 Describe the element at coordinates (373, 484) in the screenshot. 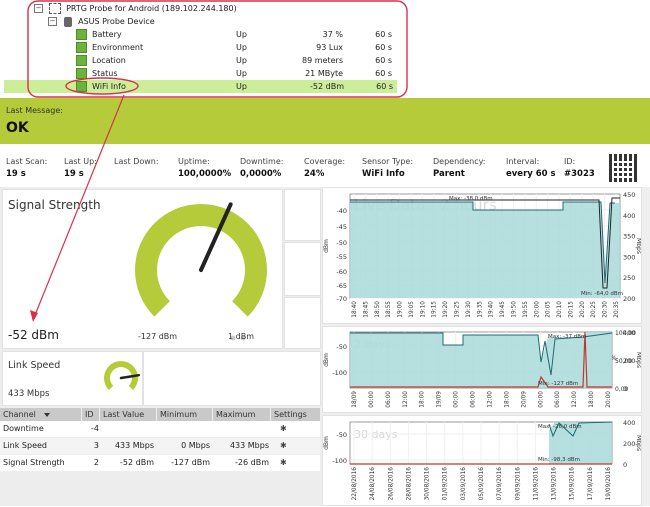

I see `x-tick-label: 24/08/2016` at that location.